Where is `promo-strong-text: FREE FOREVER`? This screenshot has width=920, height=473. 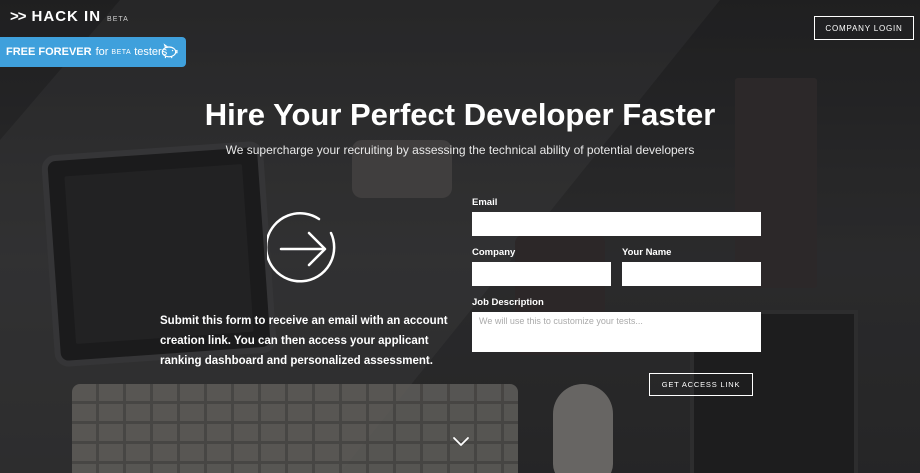
promo-strong-text: FREE FOREVER is located at coordinates (49, 52).